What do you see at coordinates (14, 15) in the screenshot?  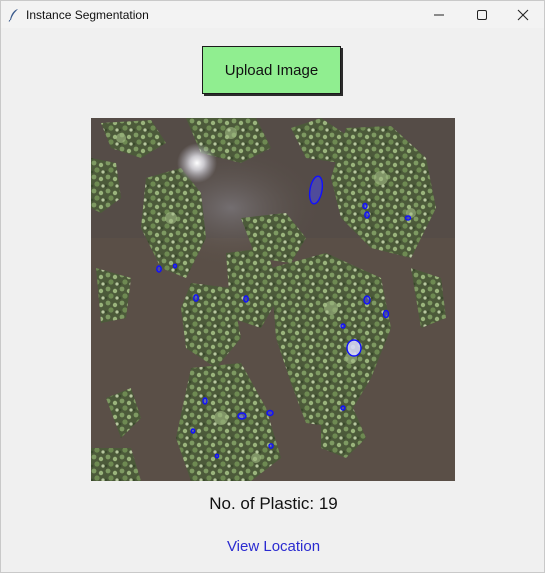 I see `feather-icon` at bounding box center [14, 15].